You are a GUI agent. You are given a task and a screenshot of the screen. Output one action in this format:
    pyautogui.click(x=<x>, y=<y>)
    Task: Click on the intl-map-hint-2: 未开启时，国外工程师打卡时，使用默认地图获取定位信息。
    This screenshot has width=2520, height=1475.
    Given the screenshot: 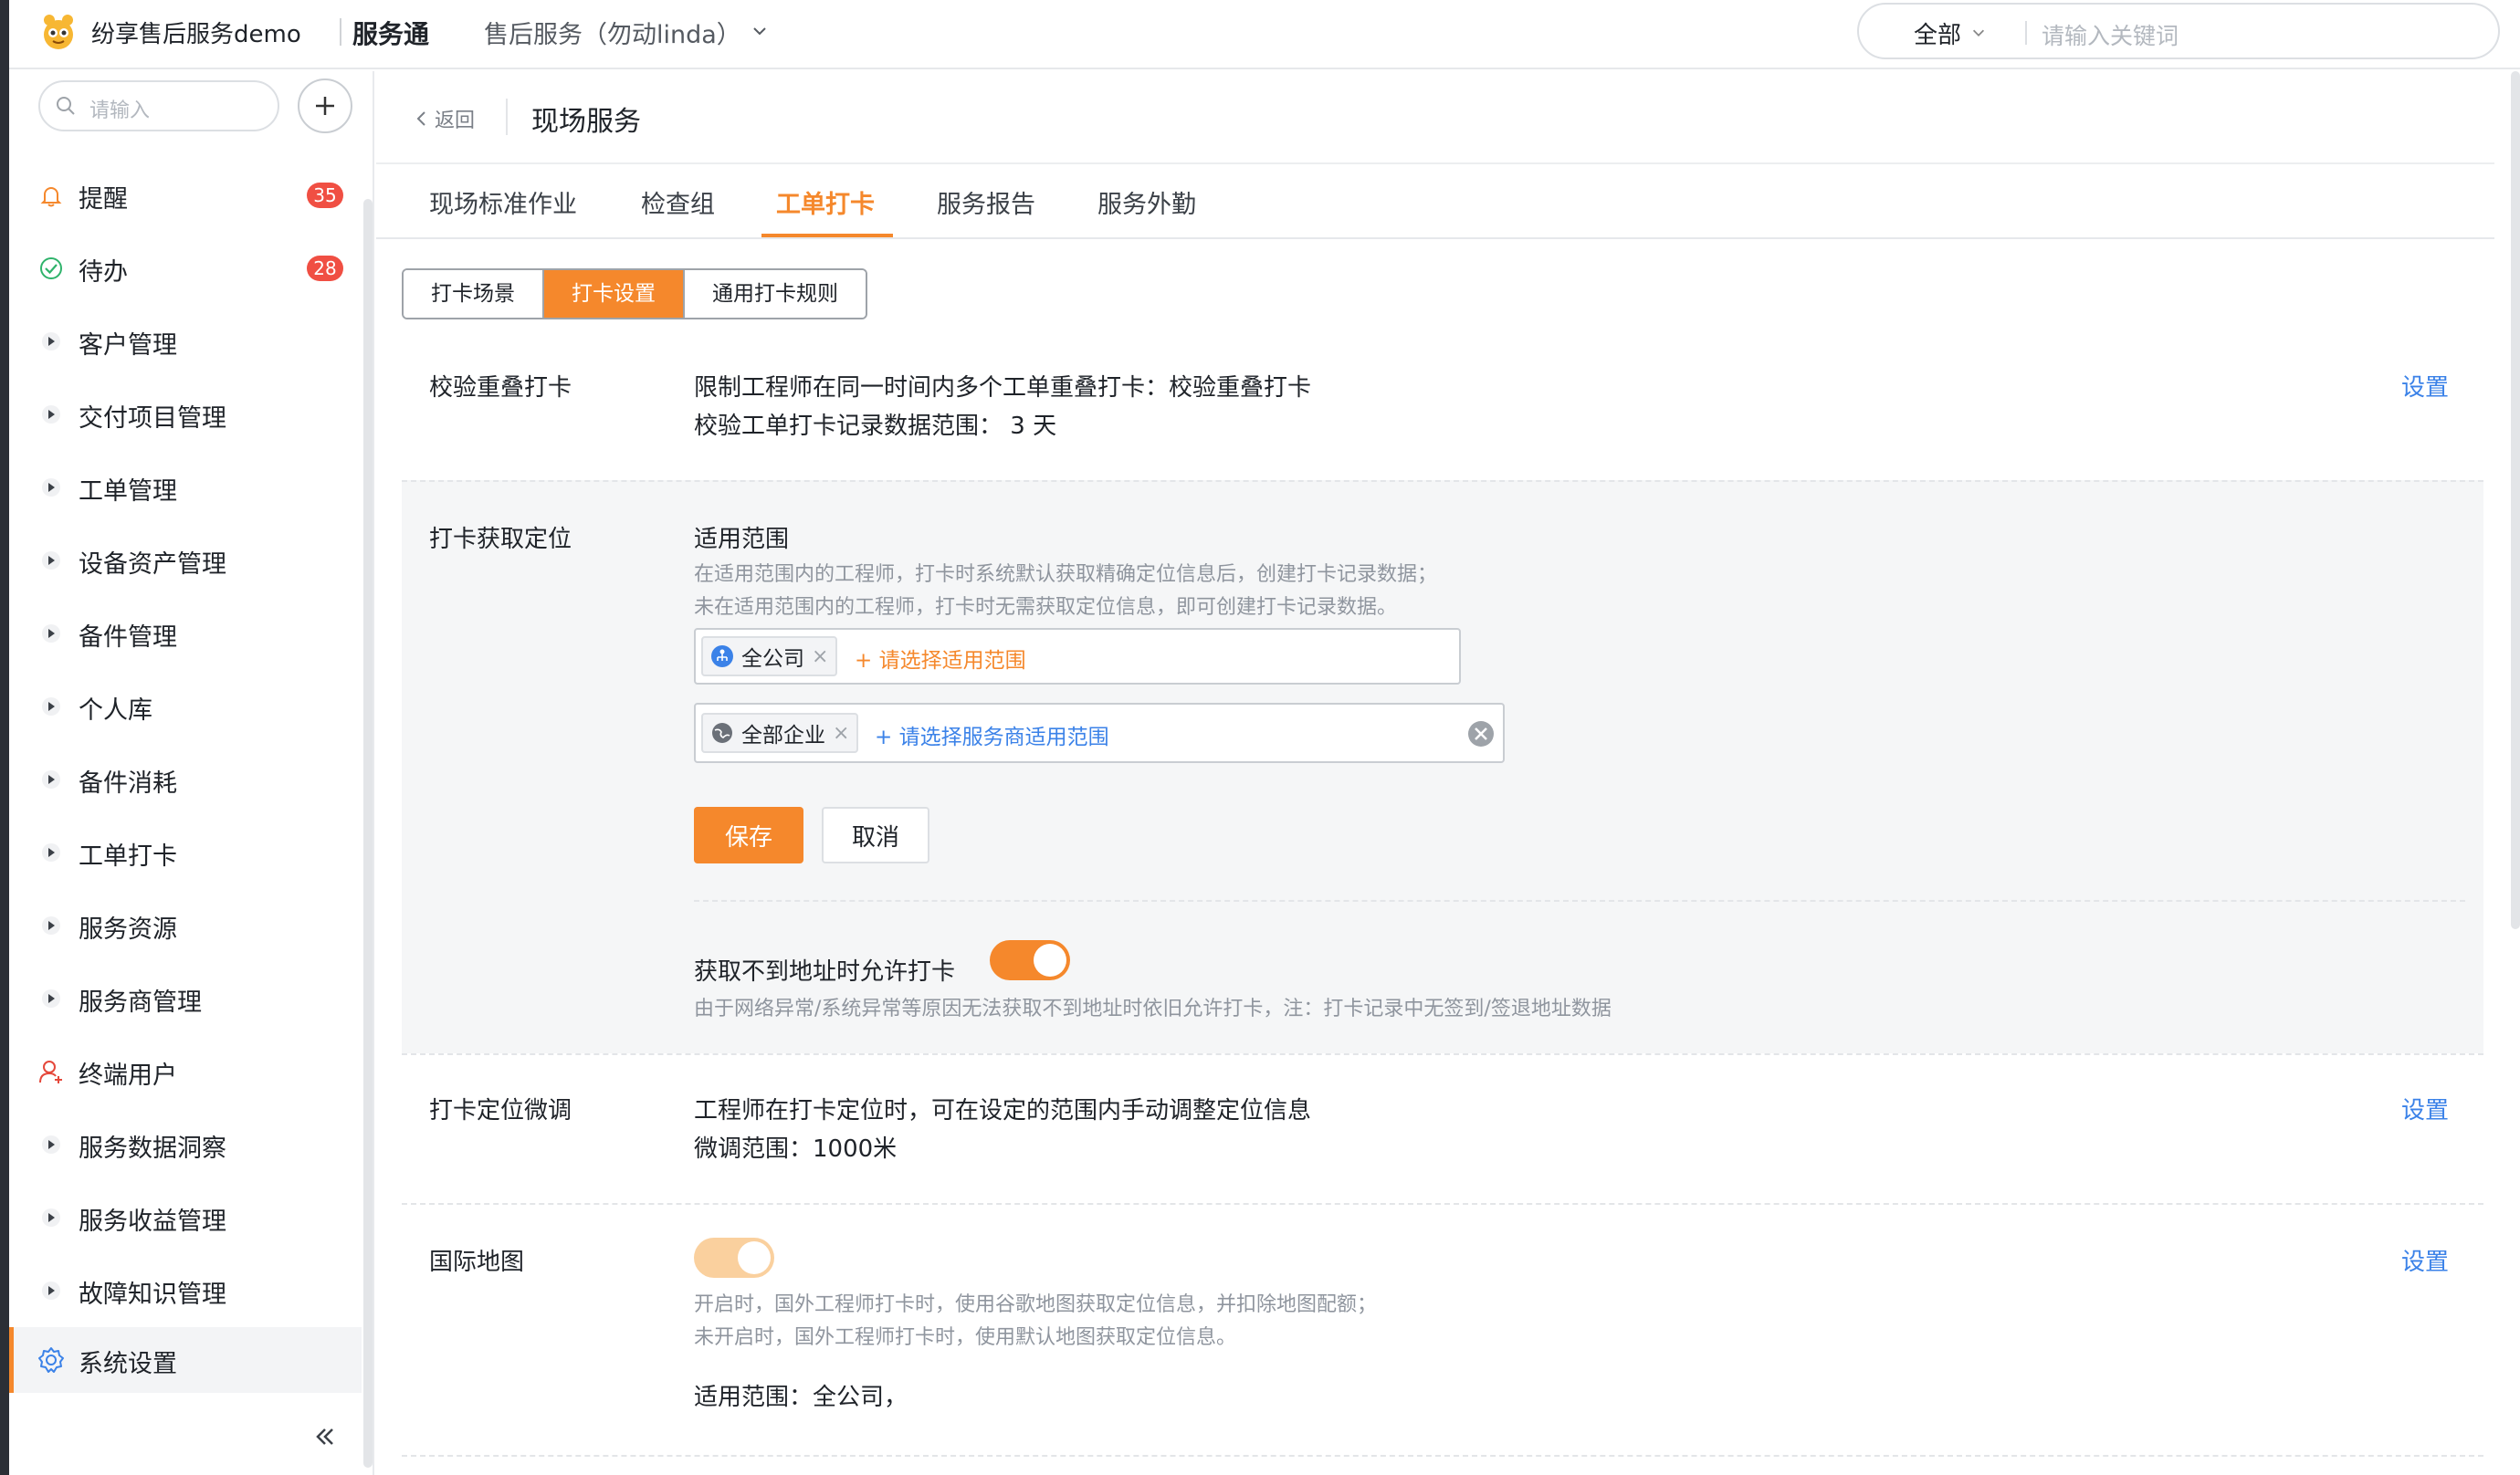 What is the action you would take?
    pyautogui.click(x=965, y=1337)
    